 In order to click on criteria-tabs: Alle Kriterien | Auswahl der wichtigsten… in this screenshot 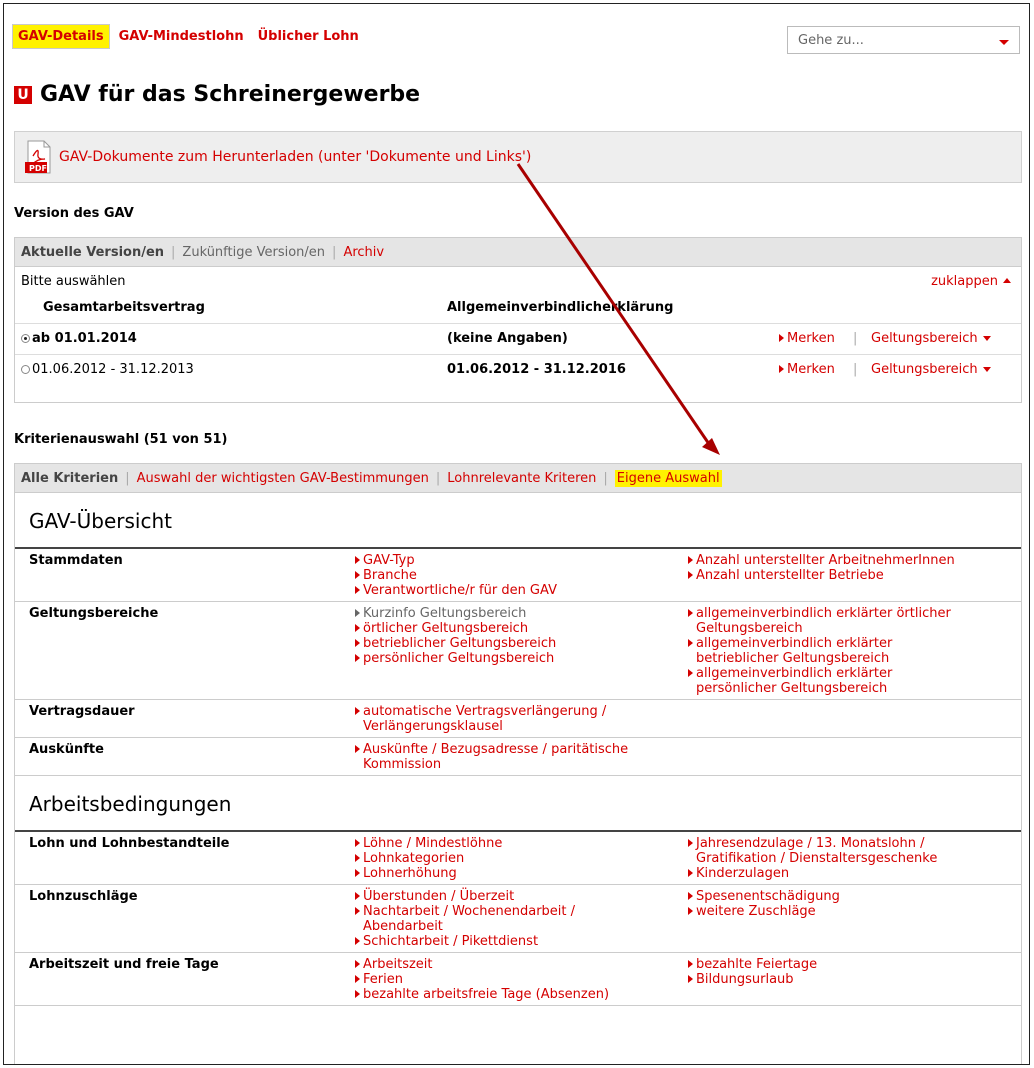, I will do `click(518, 478)`.